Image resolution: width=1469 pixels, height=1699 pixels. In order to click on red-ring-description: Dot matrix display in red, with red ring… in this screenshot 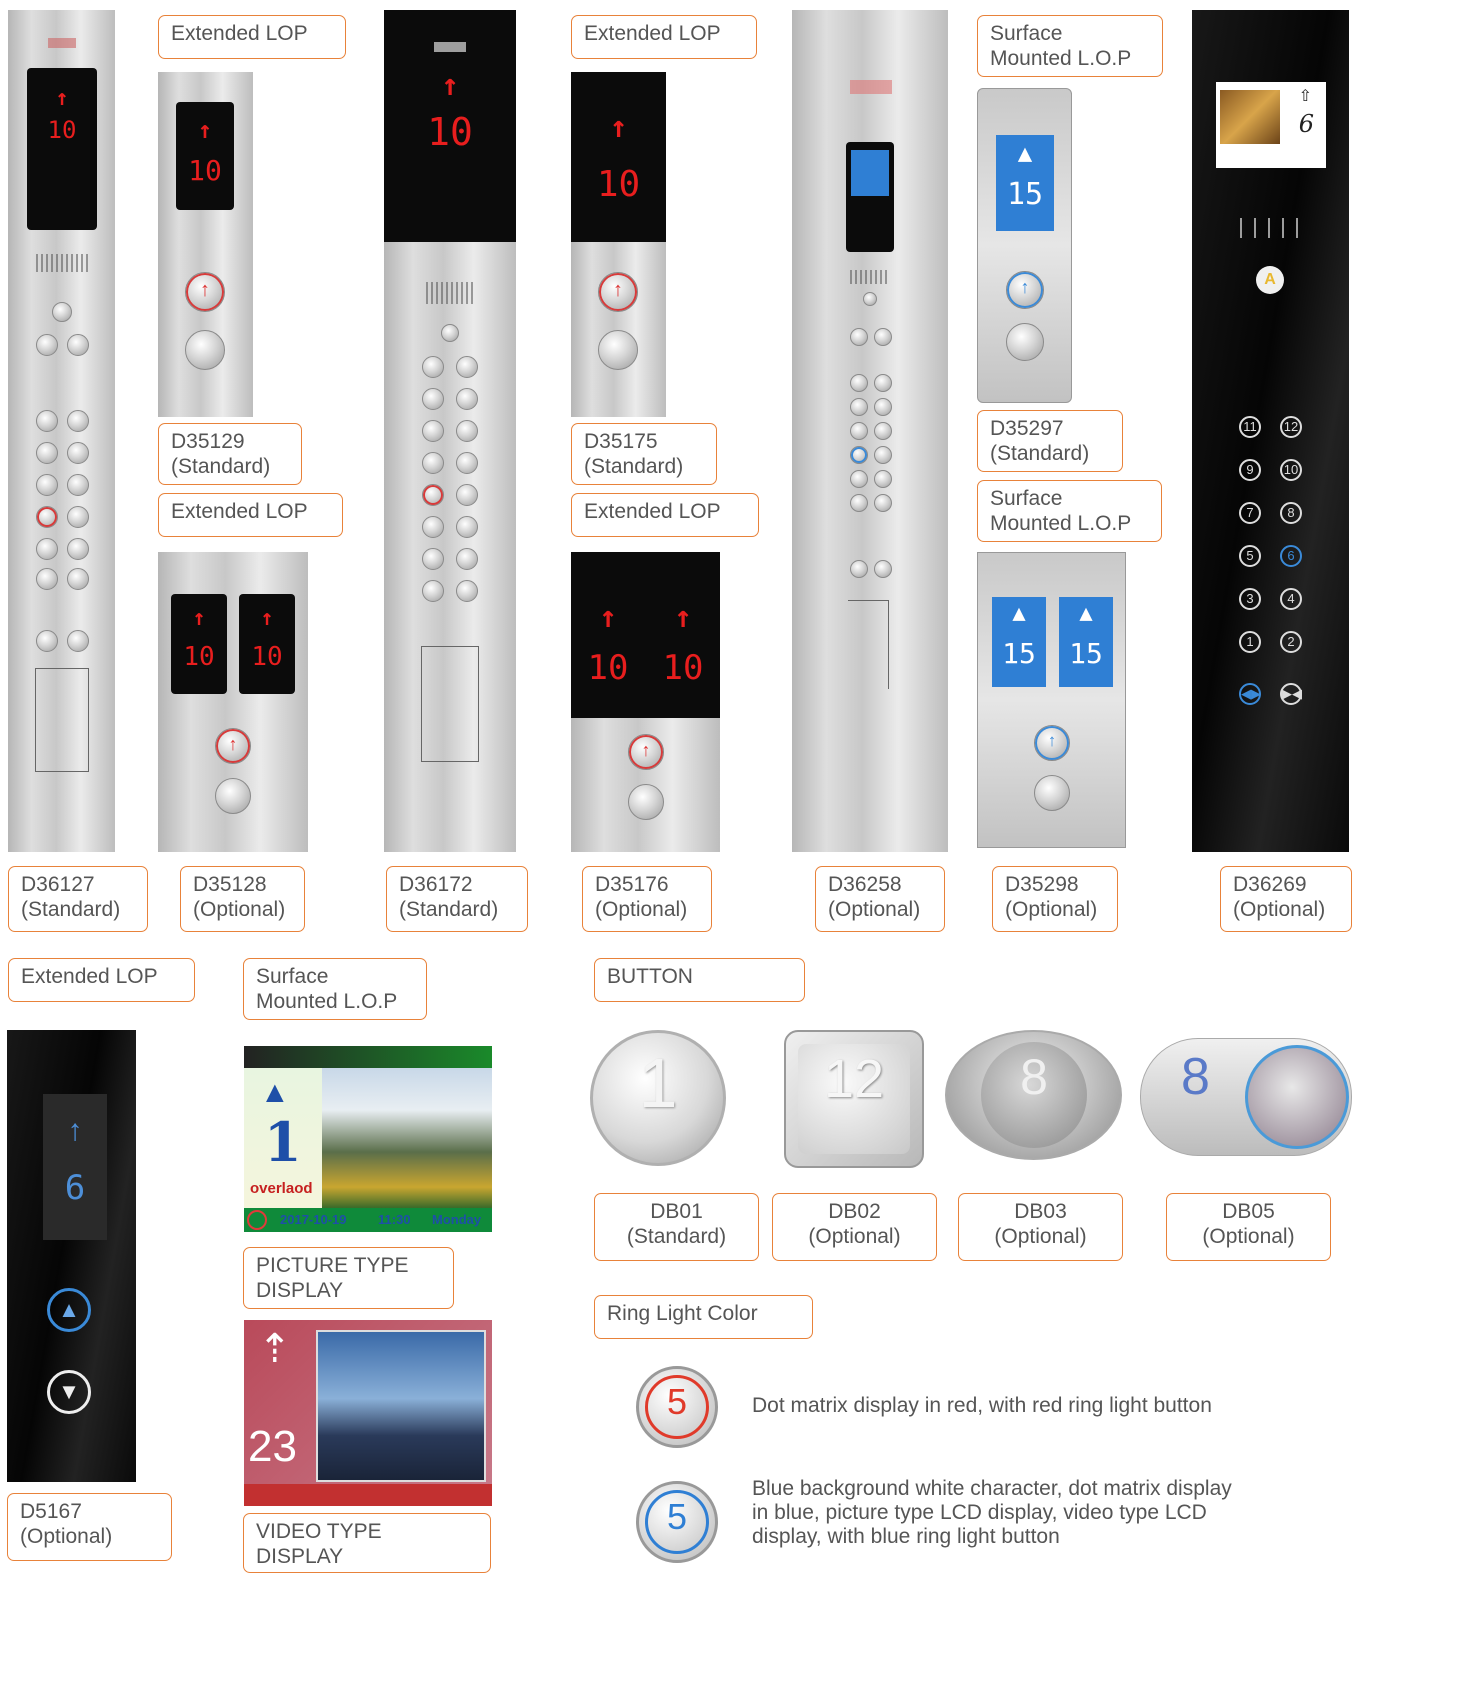, I will do `click(982, 1405)`.